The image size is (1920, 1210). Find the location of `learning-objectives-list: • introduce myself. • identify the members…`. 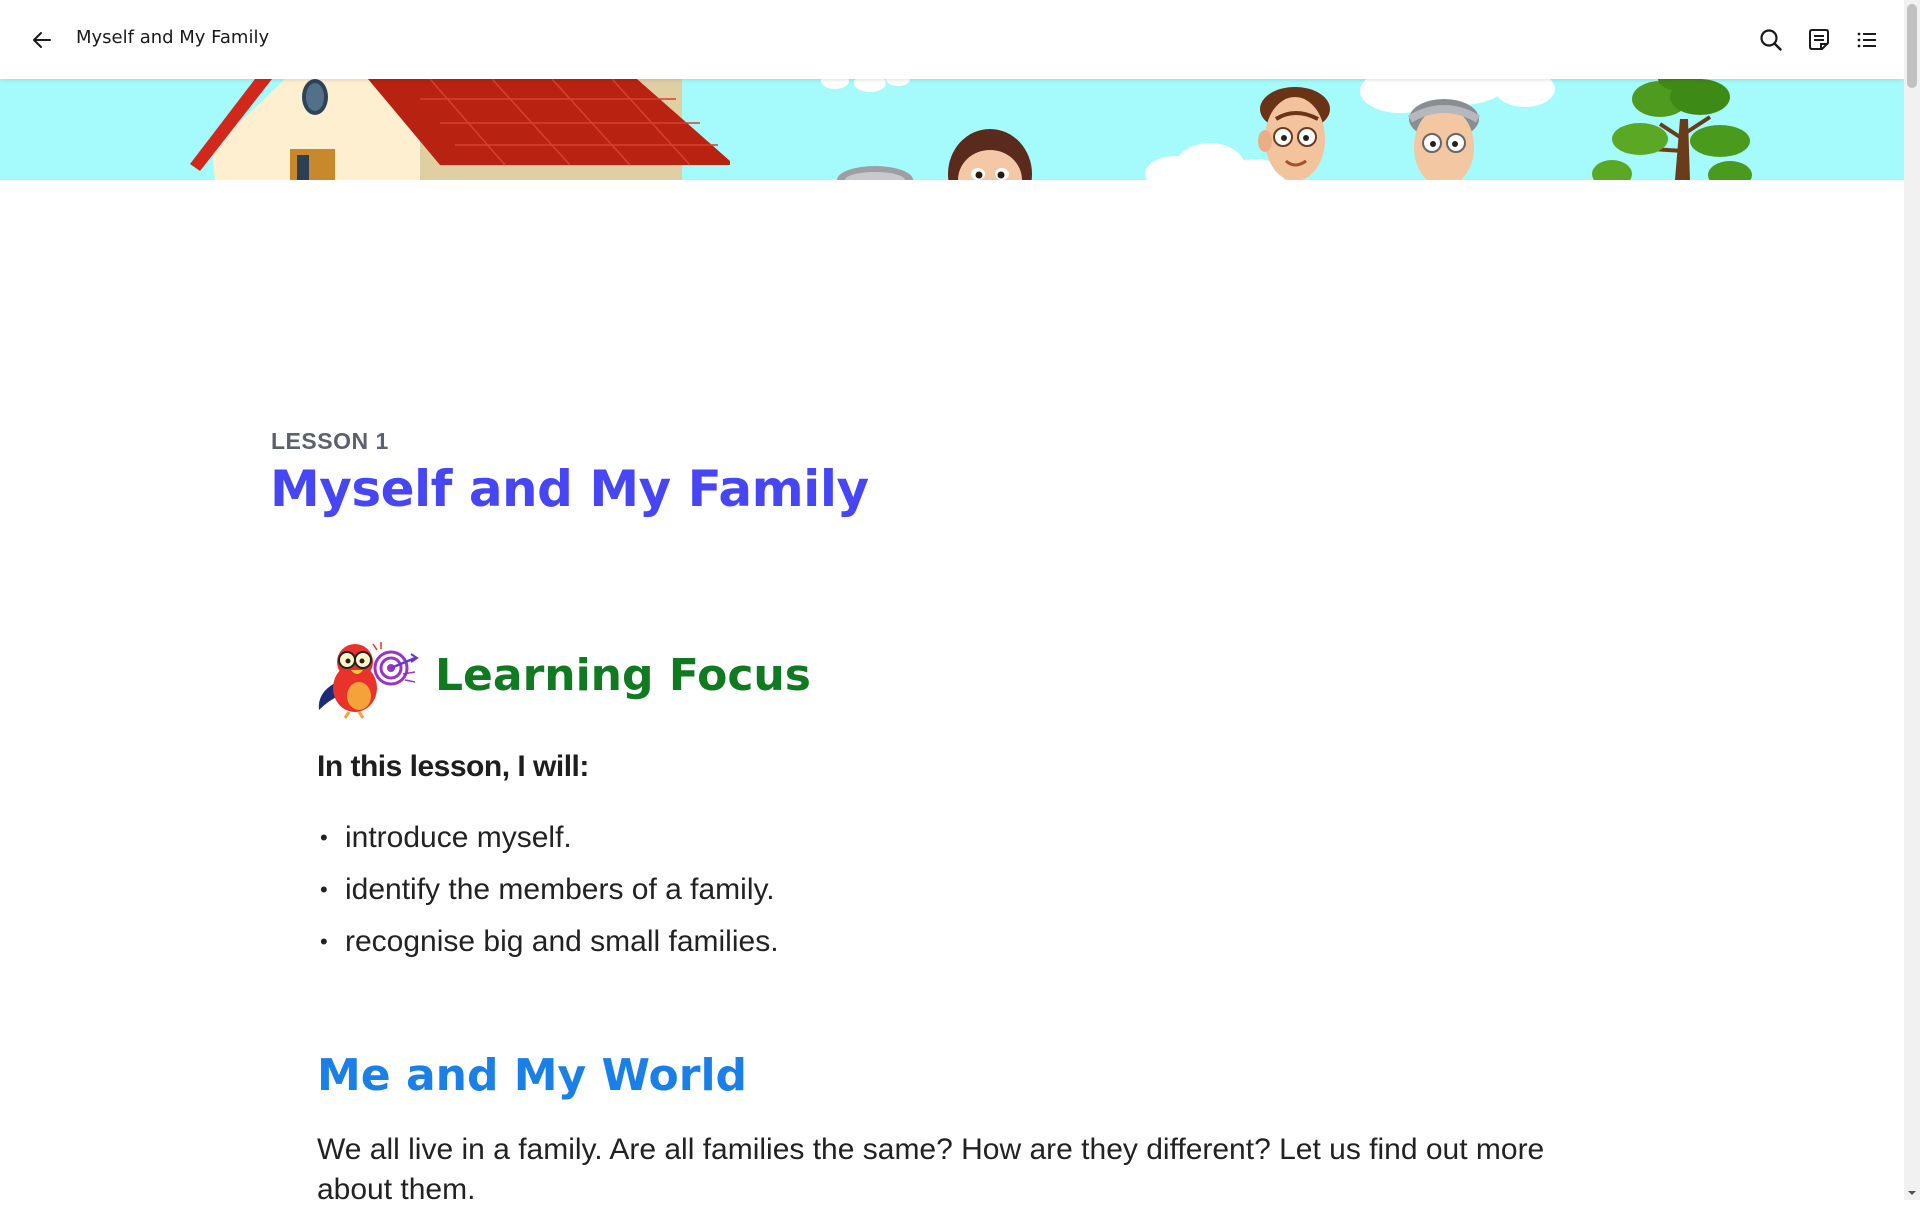

learning-objectives-list: • introduce myself. • identify the members… is located at coordinates (549, 890).